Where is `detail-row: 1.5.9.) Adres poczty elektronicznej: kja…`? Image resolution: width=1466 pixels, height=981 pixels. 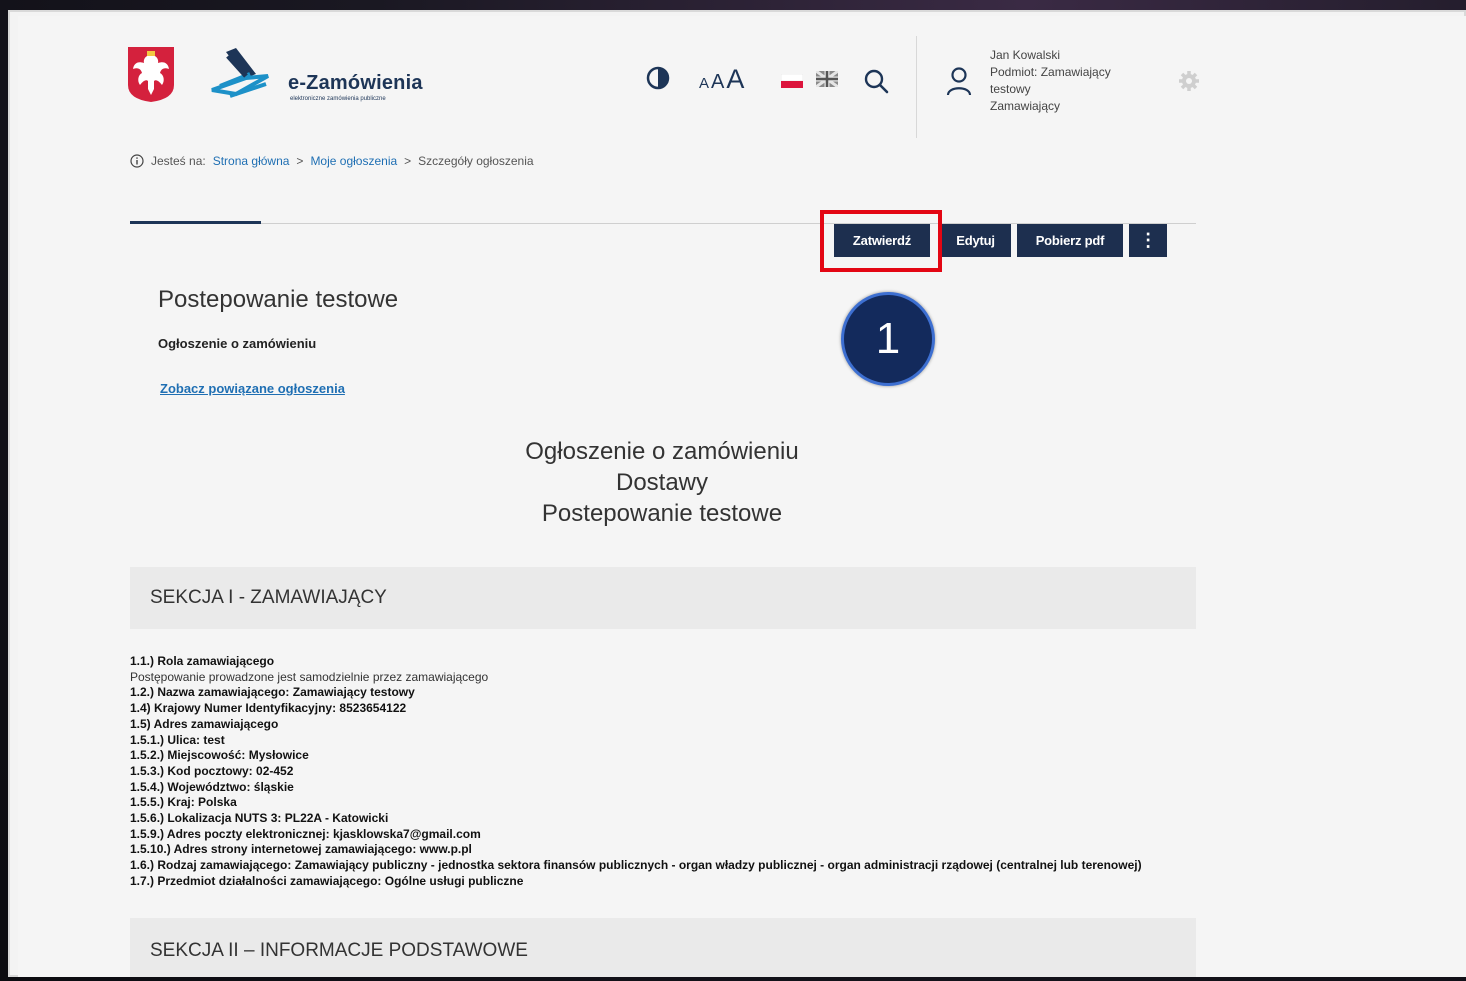
detail-row: 1.5.9.) Adres poczty elektronicznej: kja… is located at coordinates (680, 835).